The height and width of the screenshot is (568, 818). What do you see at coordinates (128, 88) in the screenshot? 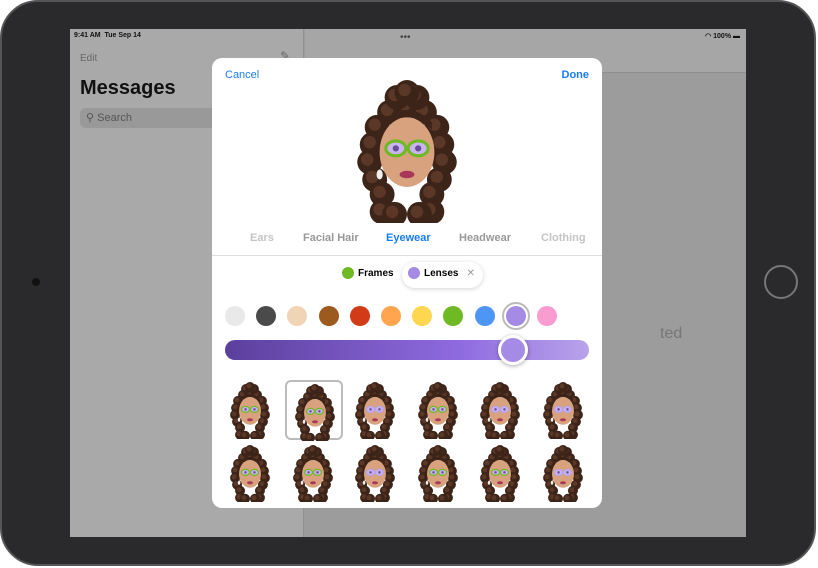
I see `page-title: Messages` at bounding box center [128, 88].